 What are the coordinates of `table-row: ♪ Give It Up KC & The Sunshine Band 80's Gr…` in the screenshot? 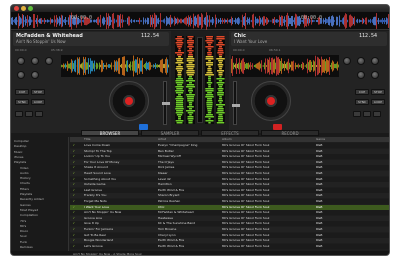 It's located at (229, 224).